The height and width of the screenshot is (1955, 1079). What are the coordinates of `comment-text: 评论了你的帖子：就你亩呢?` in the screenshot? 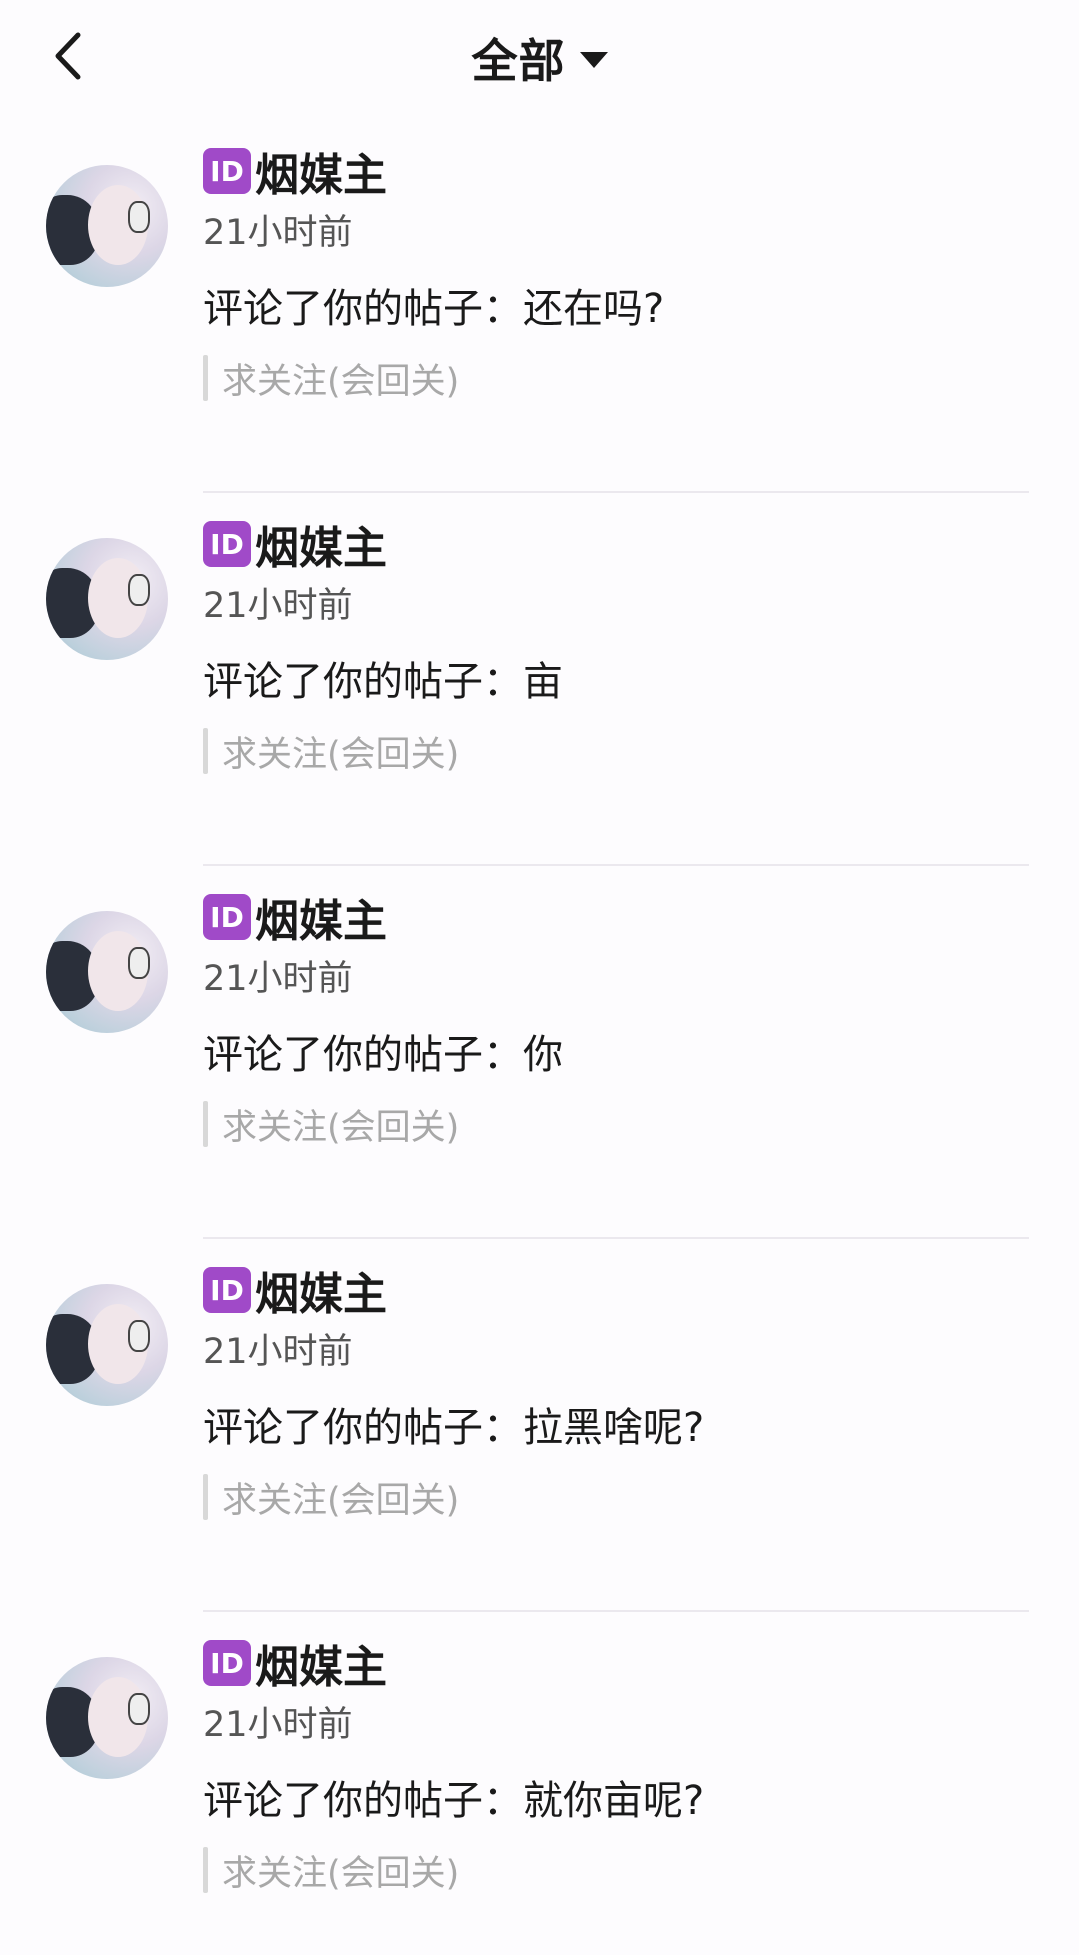 It's located at (618, 1801).